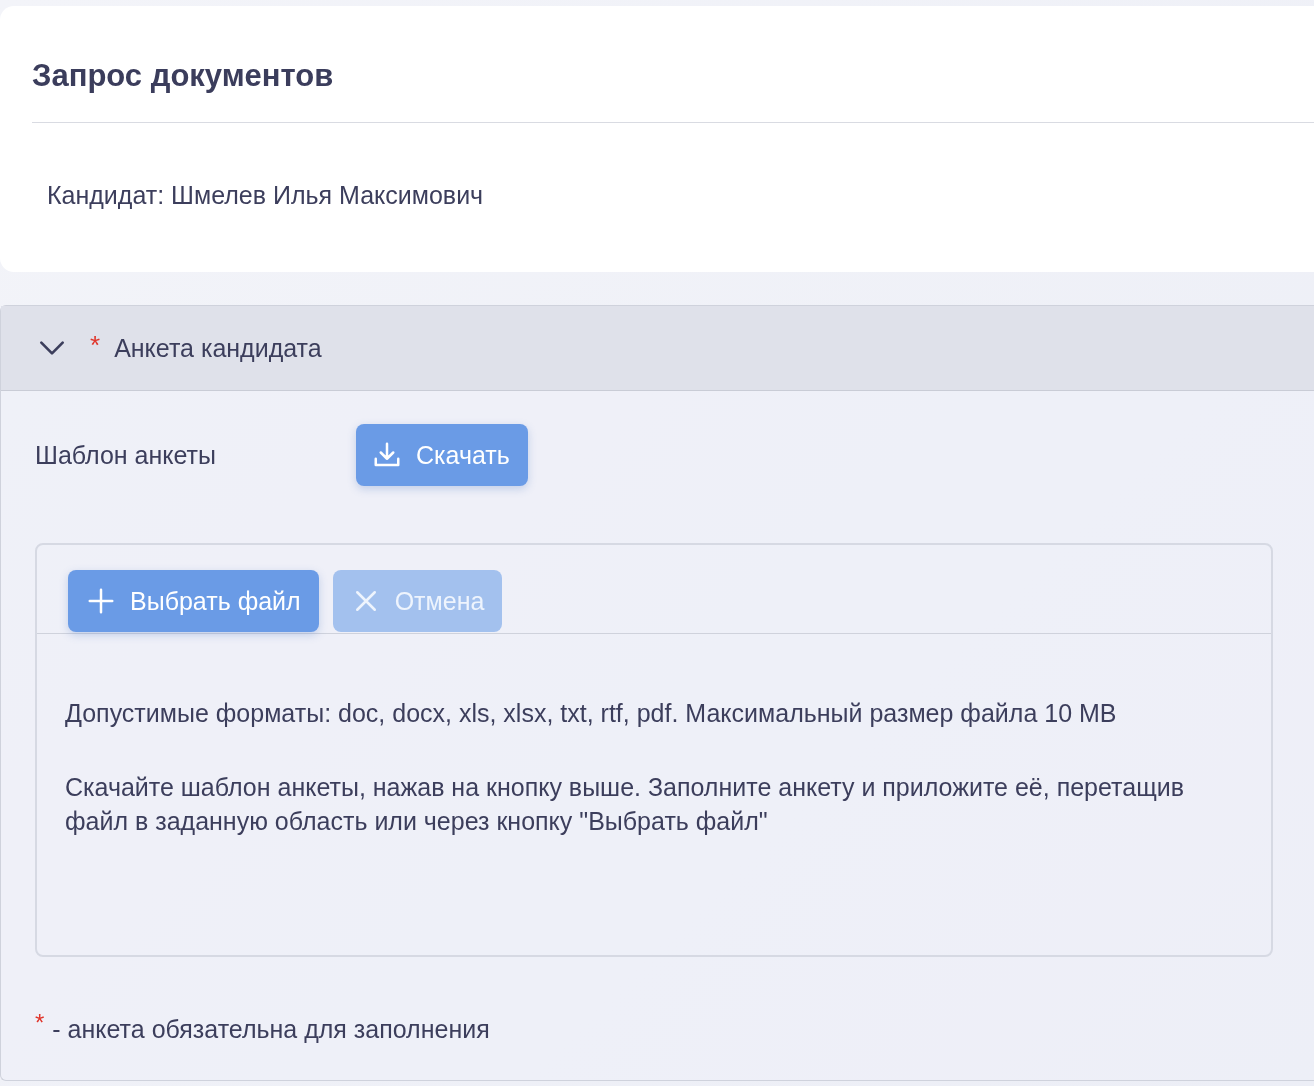  I want to click on plus-icon, so click(101, 601).